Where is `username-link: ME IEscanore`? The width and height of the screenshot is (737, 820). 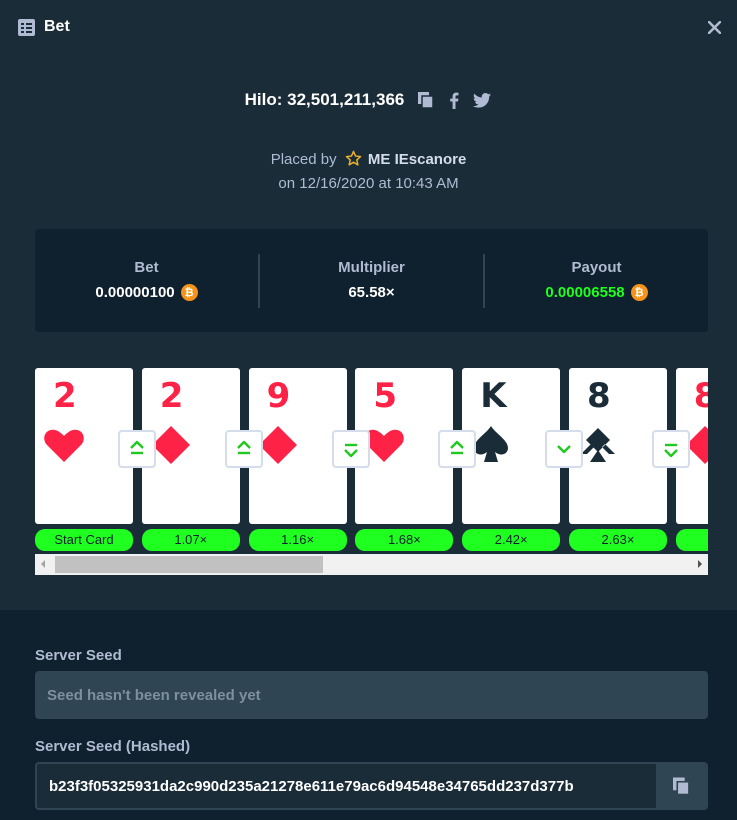
username-link: ME IEscanore is located at coordinates (417, 159).